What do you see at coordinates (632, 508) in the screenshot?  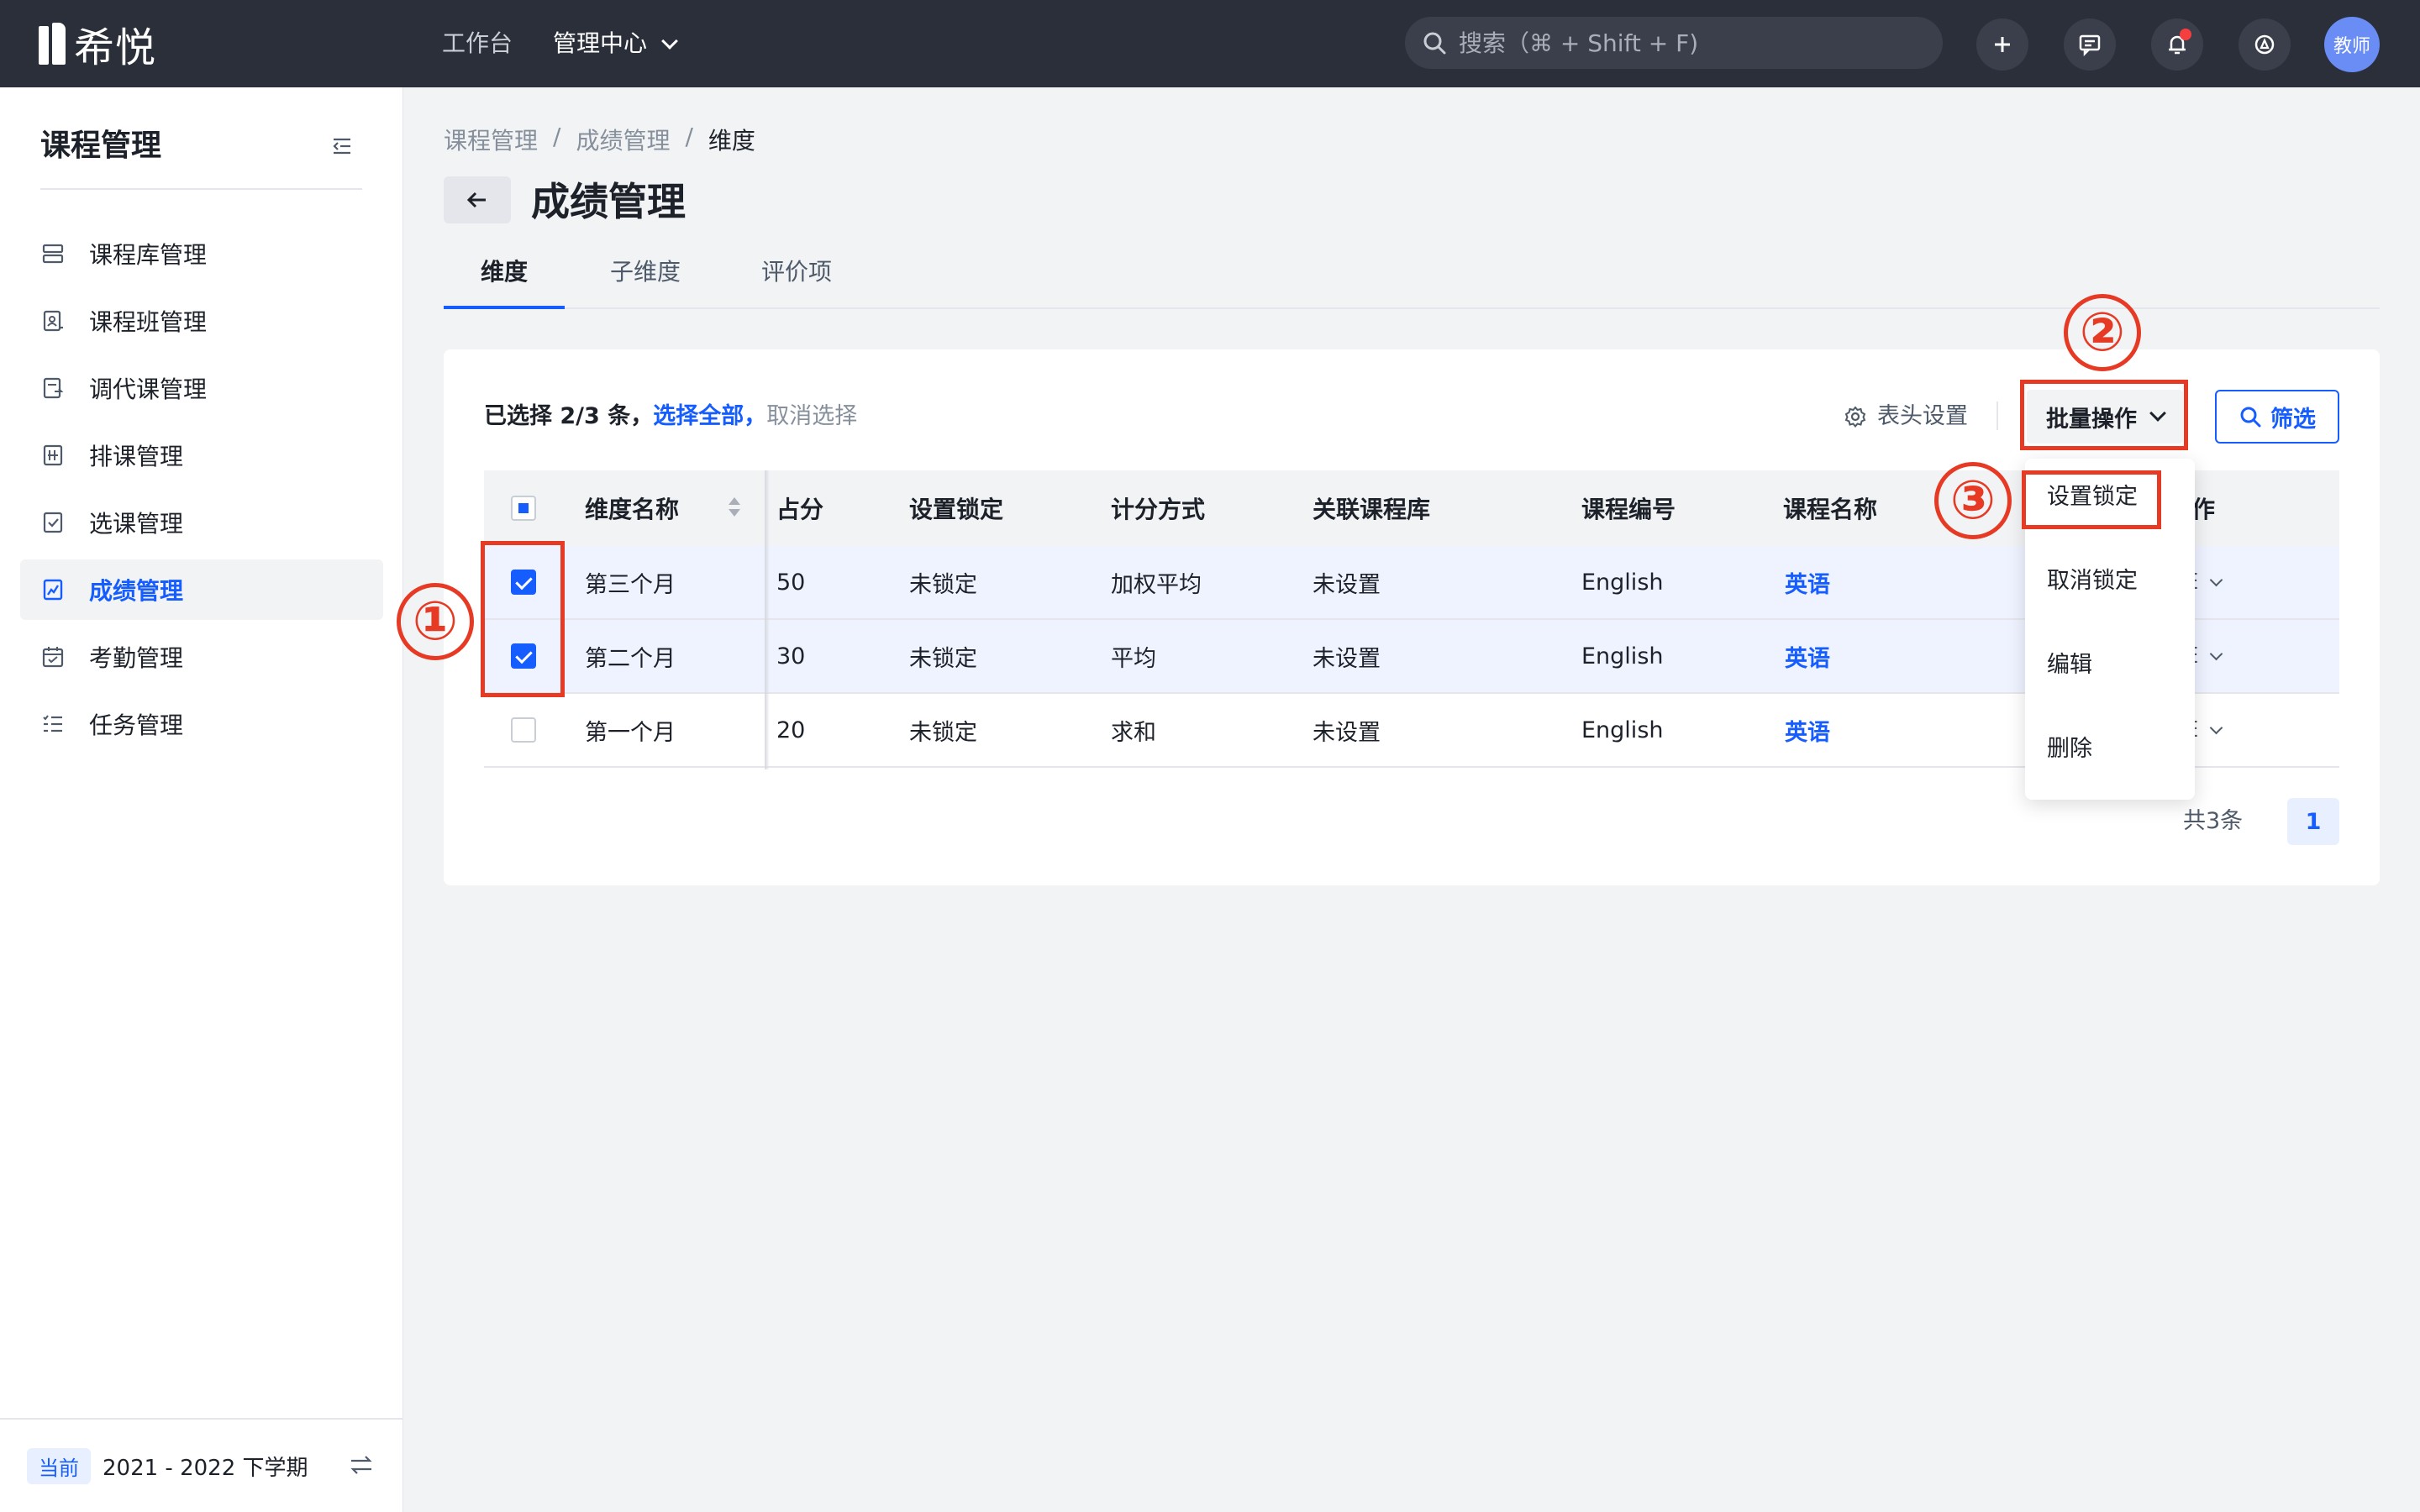 I see `column-header-name: 维度名称` at bounding box center [632, 508].